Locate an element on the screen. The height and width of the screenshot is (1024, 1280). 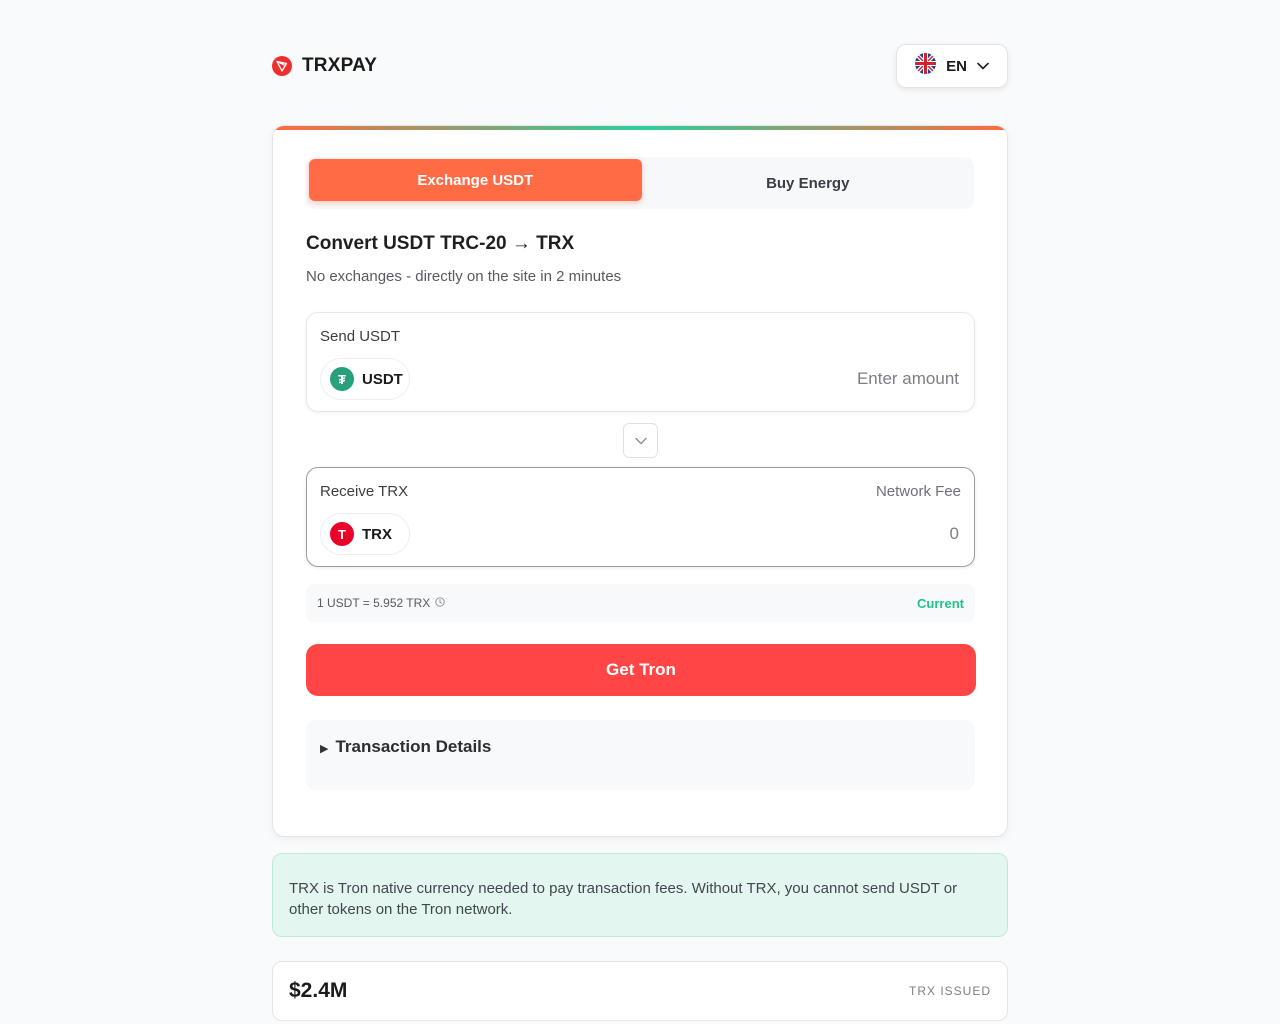
receive-amount: 0 is located at coordinates (954, 533).